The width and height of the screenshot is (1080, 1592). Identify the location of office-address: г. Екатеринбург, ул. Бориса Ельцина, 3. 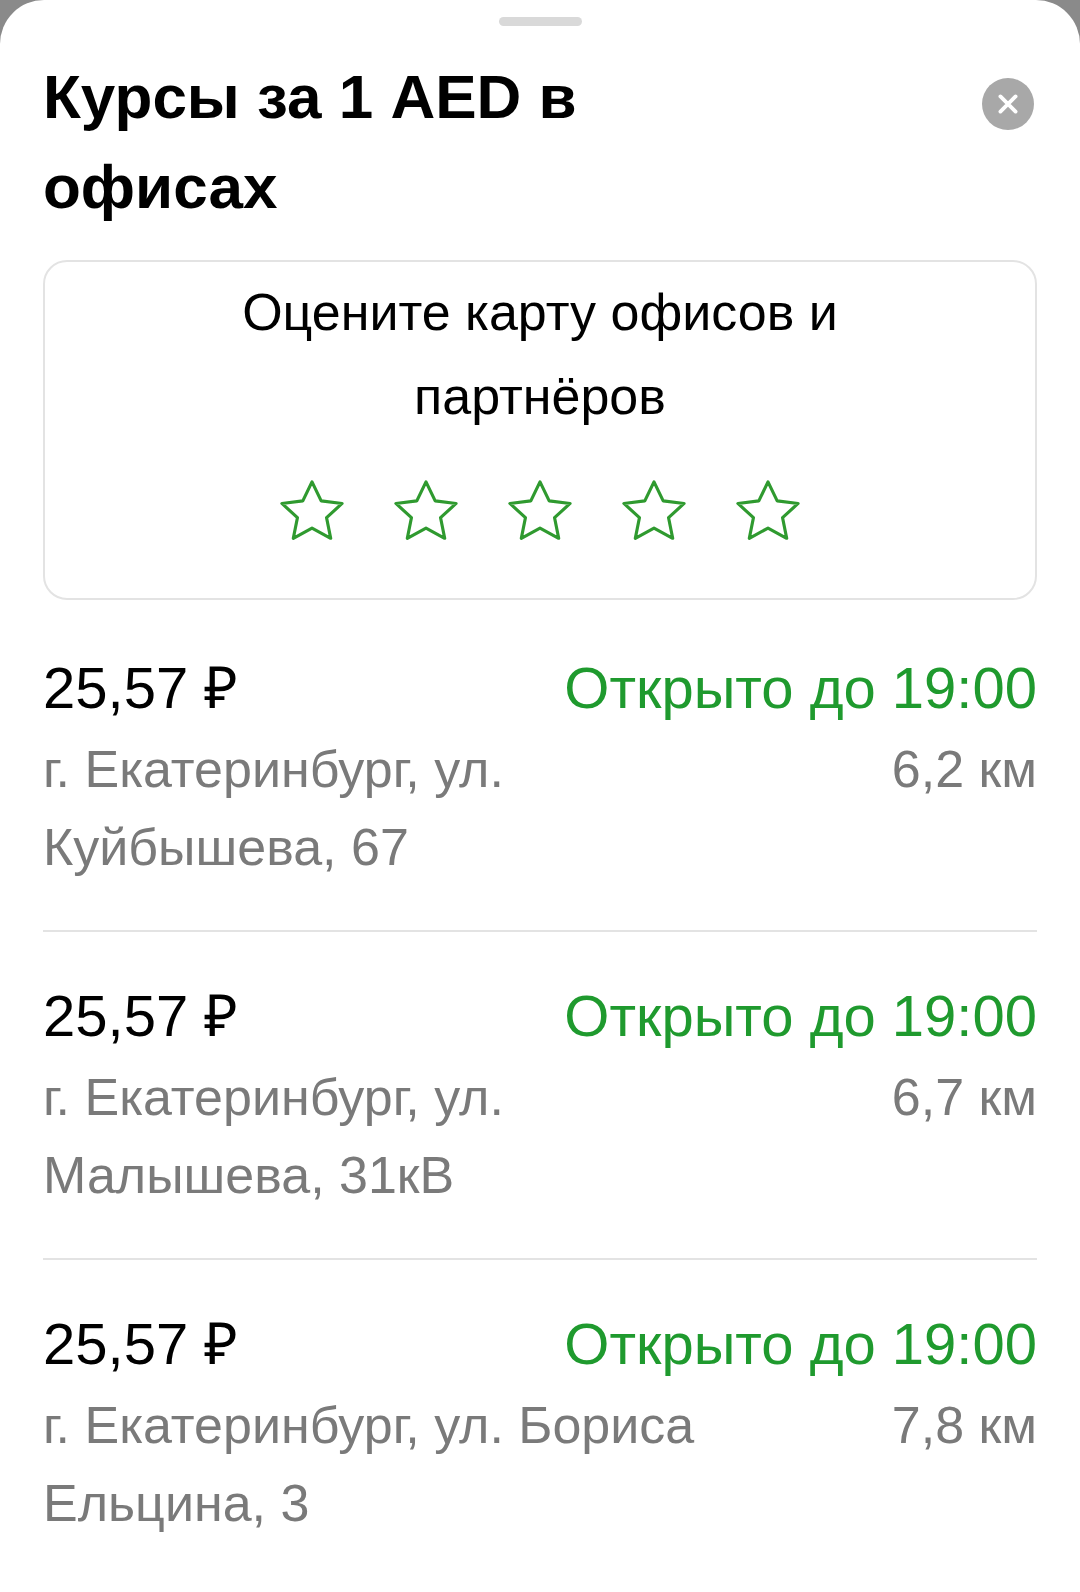
(369, 1464).